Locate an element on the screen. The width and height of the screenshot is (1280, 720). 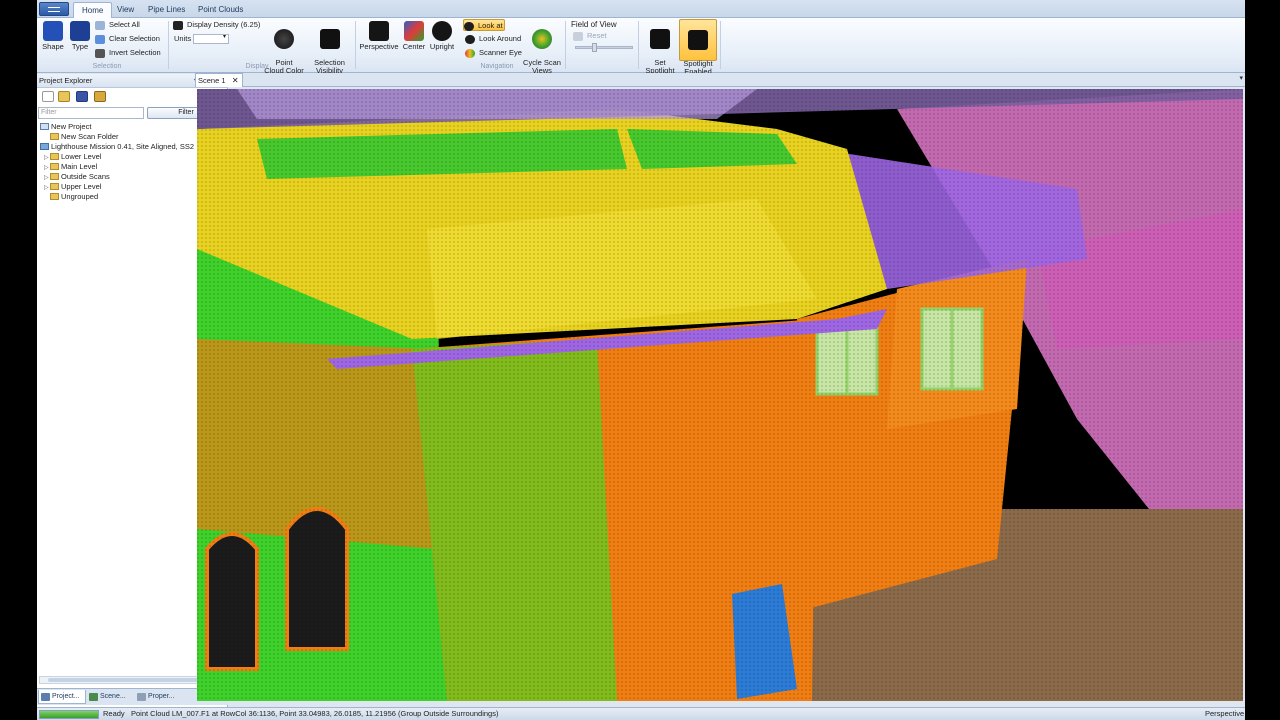
tab-scene-1: Scene 1 ✕ is located at coordinates (219, 80).